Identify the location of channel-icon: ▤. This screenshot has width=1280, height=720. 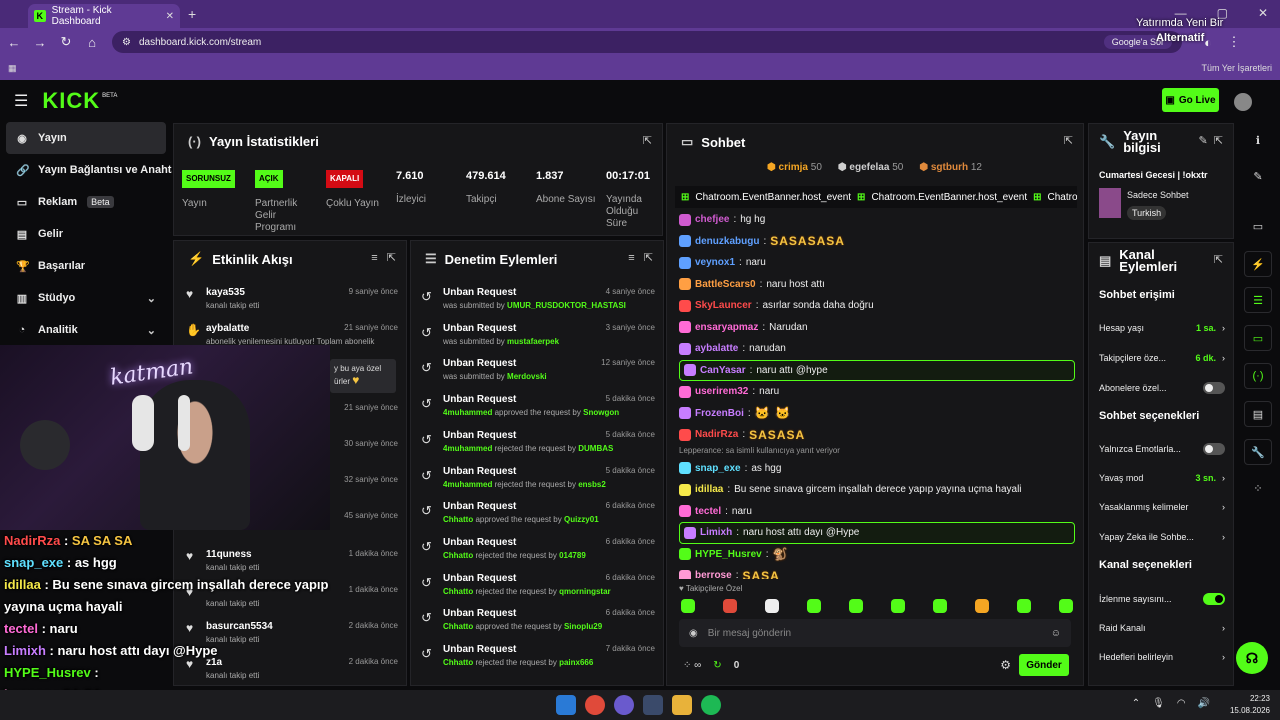
(1258, 414).